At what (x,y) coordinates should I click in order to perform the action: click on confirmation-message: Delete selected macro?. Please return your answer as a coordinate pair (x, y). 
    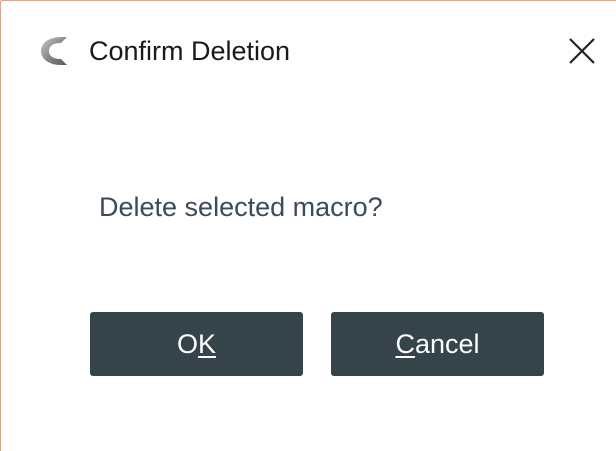
    Looking at the image, I should click on (241, 207).